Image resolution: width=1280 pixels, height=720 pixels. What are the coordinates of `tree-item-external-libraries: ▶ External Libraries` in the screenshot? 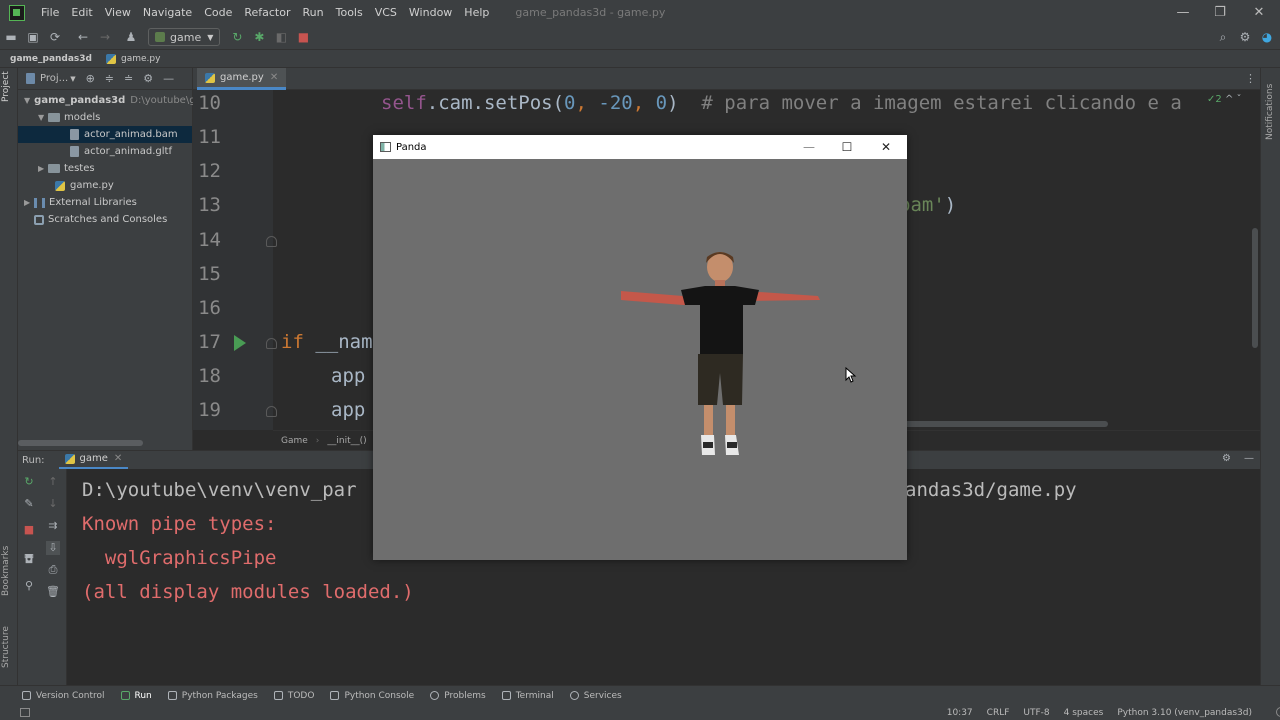 It's located at (105, 202).